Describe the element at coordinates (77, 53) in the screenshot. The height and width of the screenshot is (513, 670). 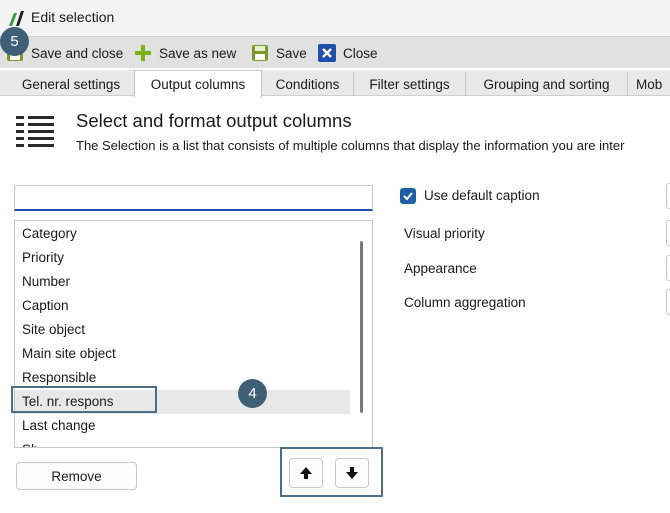
I see `save-and-close-label: Save and close` at that location.